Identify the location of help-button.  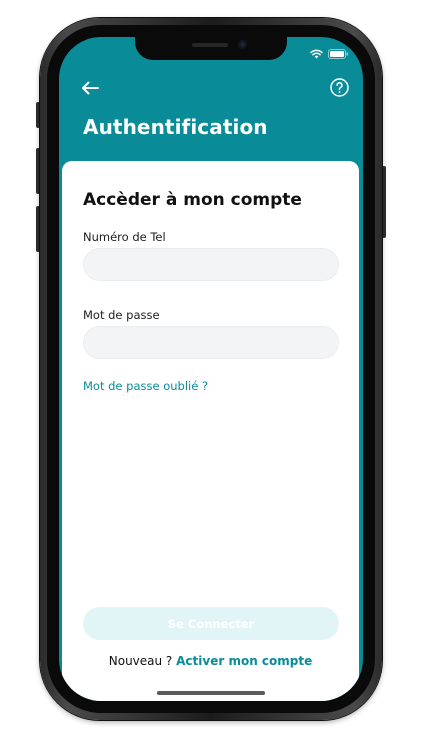
(339, 90).